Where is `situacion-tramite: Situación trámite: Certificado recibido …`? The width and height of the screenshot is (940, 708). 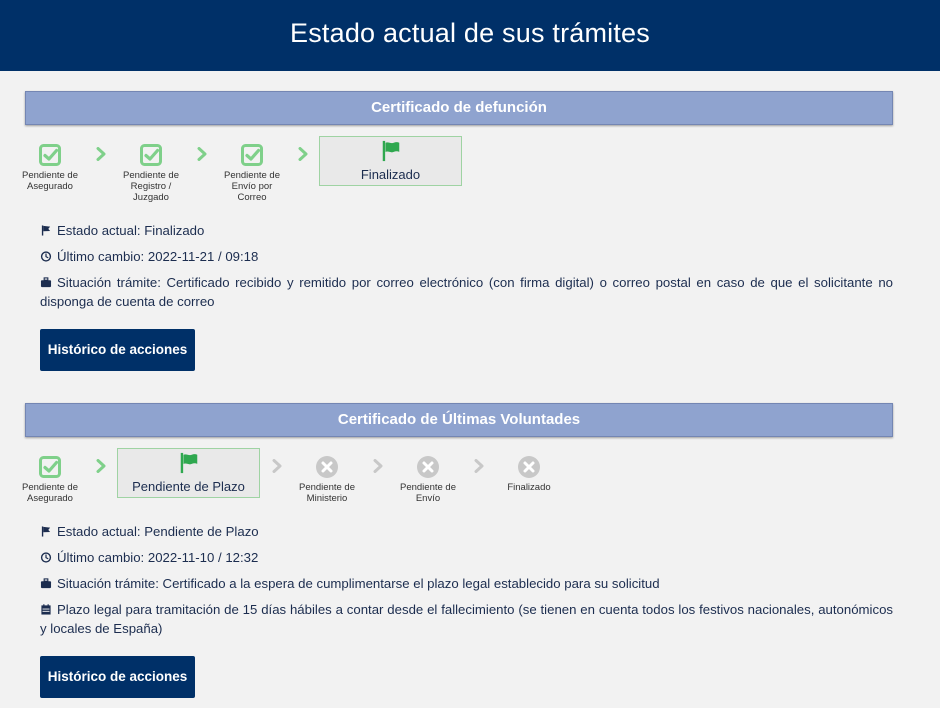
situacion-tramite: Situación trámite: Certificado recibido … is located at coordinates (466, 292).